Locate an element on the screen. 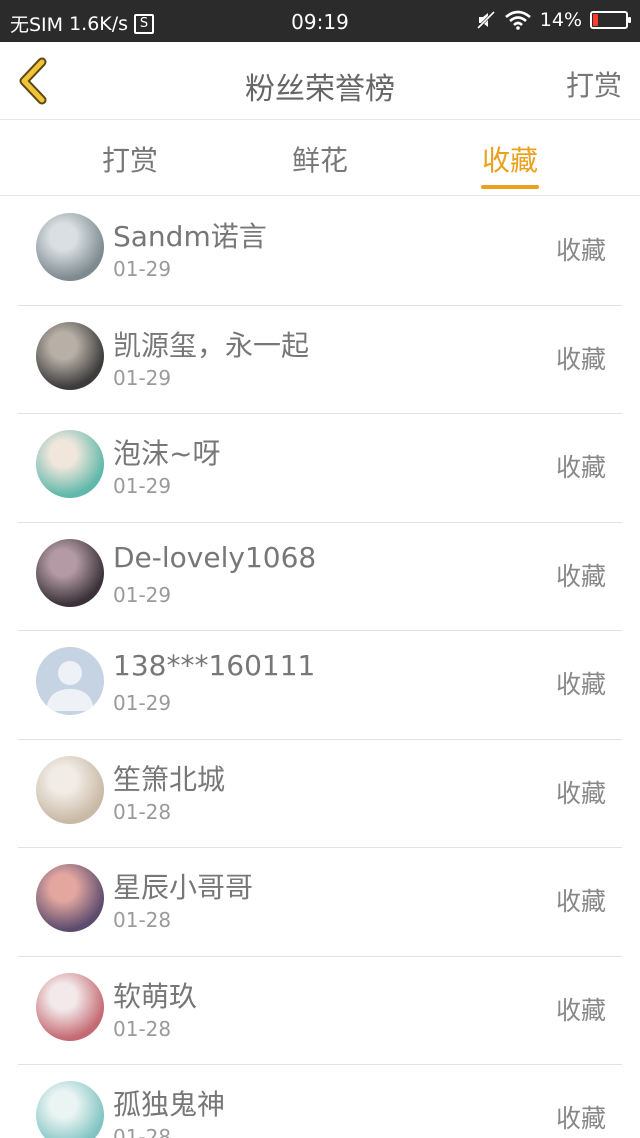 The height and width of the screenshot is (1138, 640). fan-name: Sandm诺言 is located at coordinates (190, 236).